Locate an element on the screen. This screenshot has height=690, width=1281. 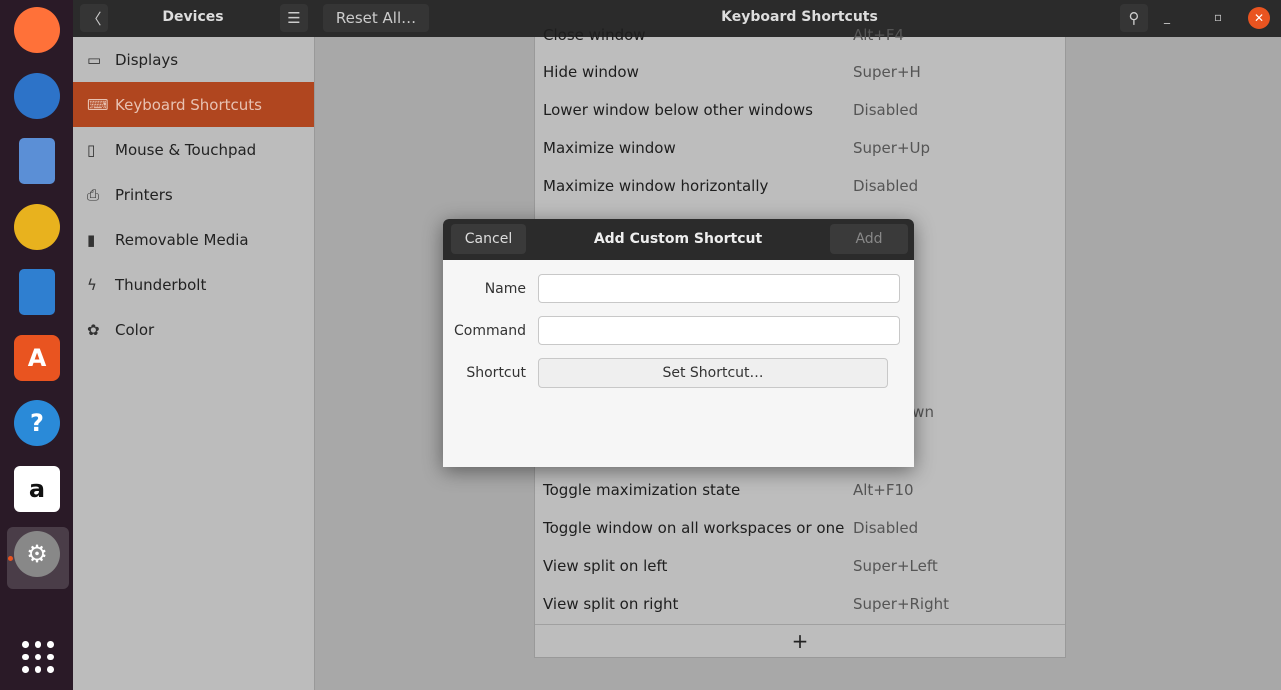
shortcut-row: Hide window Super+H is located at coordinates (803, 72).